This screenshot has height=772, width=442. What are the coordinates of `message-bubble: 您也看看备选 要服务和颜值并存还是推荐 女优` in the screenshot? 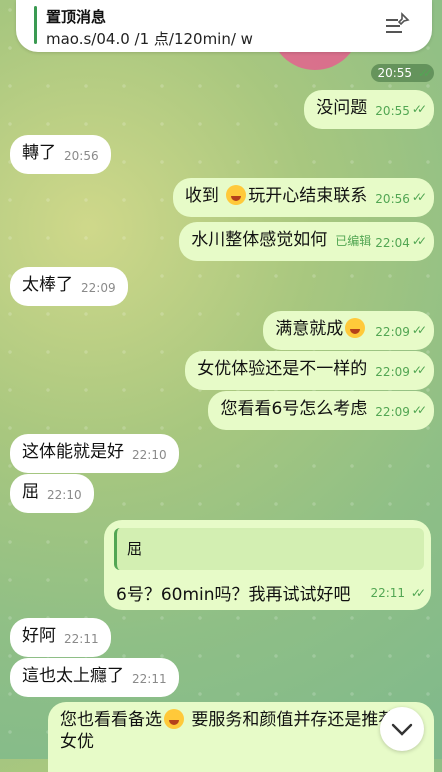 It's located at (241, 737).